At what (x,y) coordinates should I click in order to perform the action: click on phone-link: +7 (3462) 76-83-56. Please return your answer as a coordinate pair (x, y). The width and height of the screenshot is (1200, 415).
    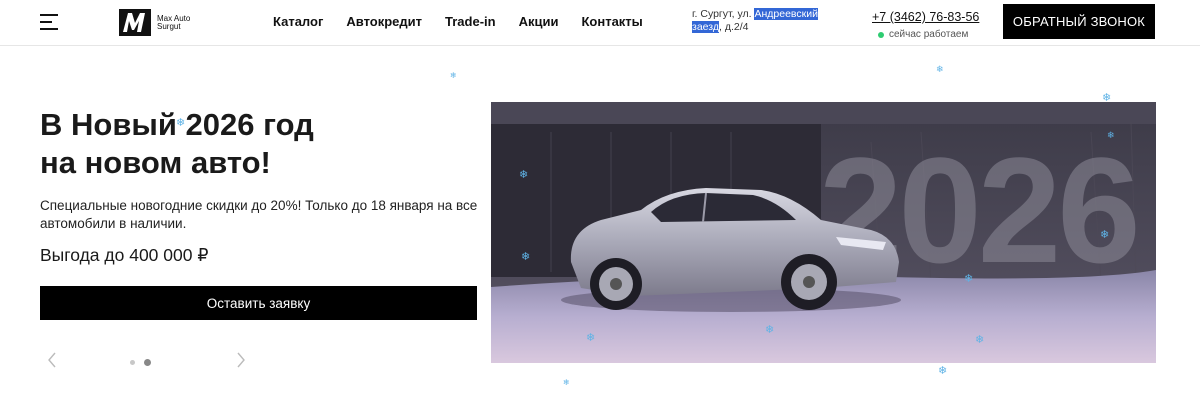
    Looking at the image, I should click on (925, 17).